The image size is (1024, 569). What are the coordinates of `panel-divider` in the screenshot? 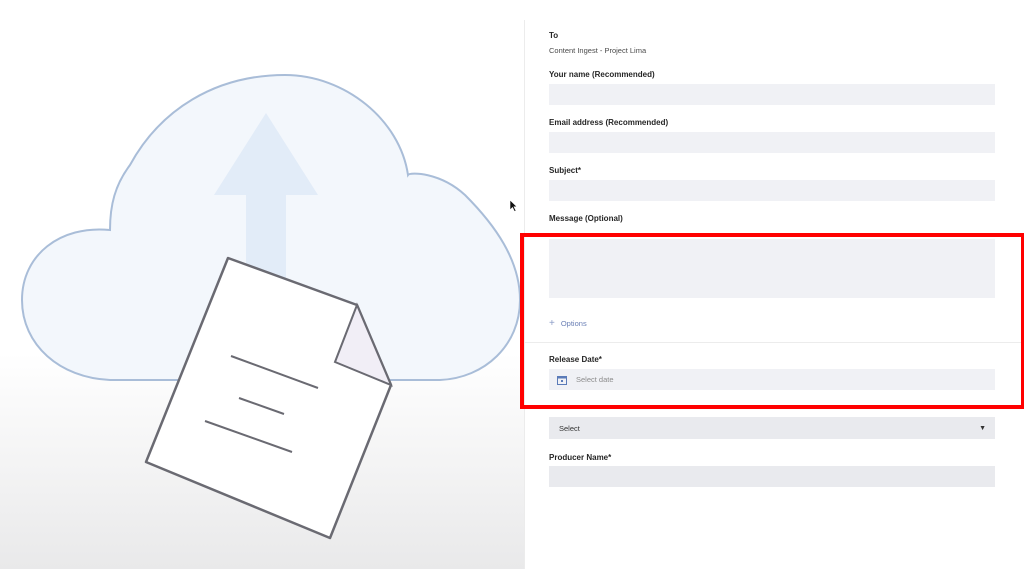 It's located at (524, 294).